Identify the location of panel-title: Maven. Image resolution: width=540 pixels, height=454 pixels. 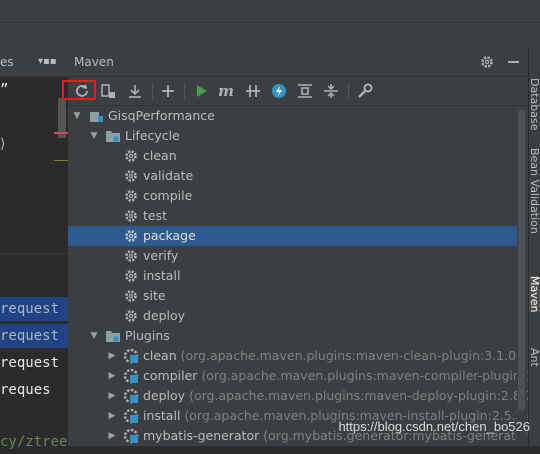
(94, 62).